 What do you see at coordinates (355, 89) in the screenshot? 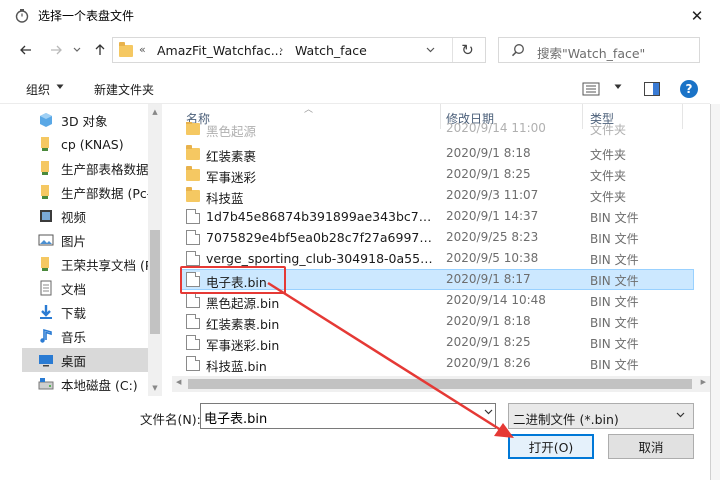
I see `command-bar: 组织 新建文件夹 ?` at bounding box center [355, 89].